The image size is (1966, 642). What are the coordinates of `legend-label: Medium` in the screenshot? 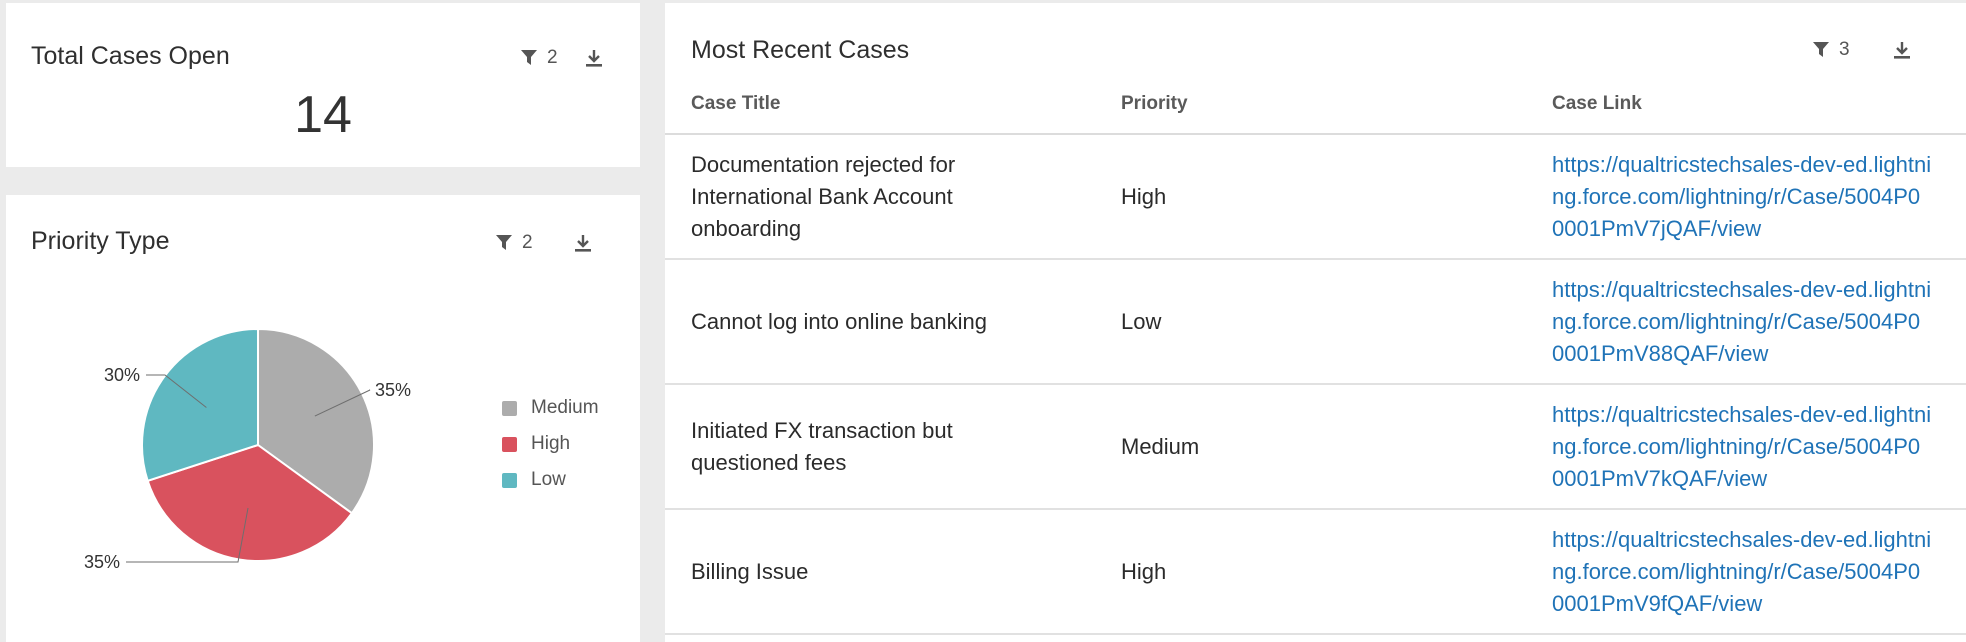 It's located at (565, 407).